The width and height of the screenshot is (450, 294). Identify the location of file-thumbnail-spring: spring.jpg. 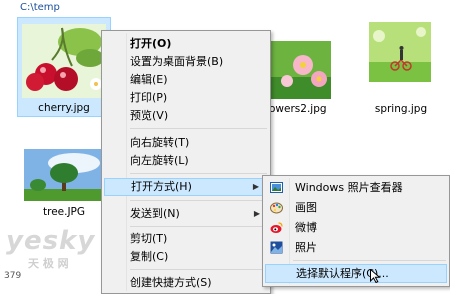
(401, 69).